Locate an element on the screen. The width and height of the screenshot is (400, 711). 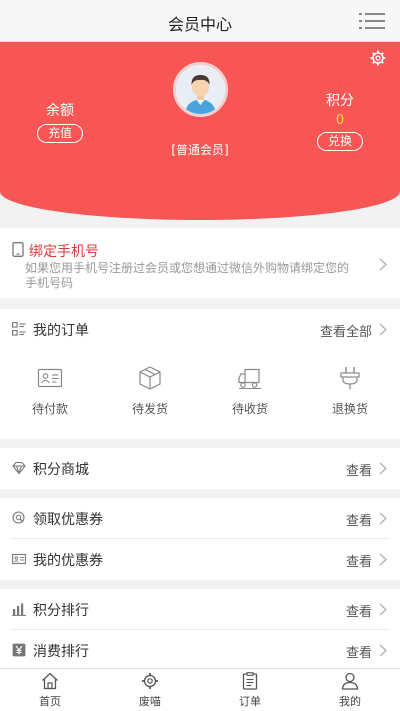
my-orders-title: 我的订单 is located at coordinates (61, 331).